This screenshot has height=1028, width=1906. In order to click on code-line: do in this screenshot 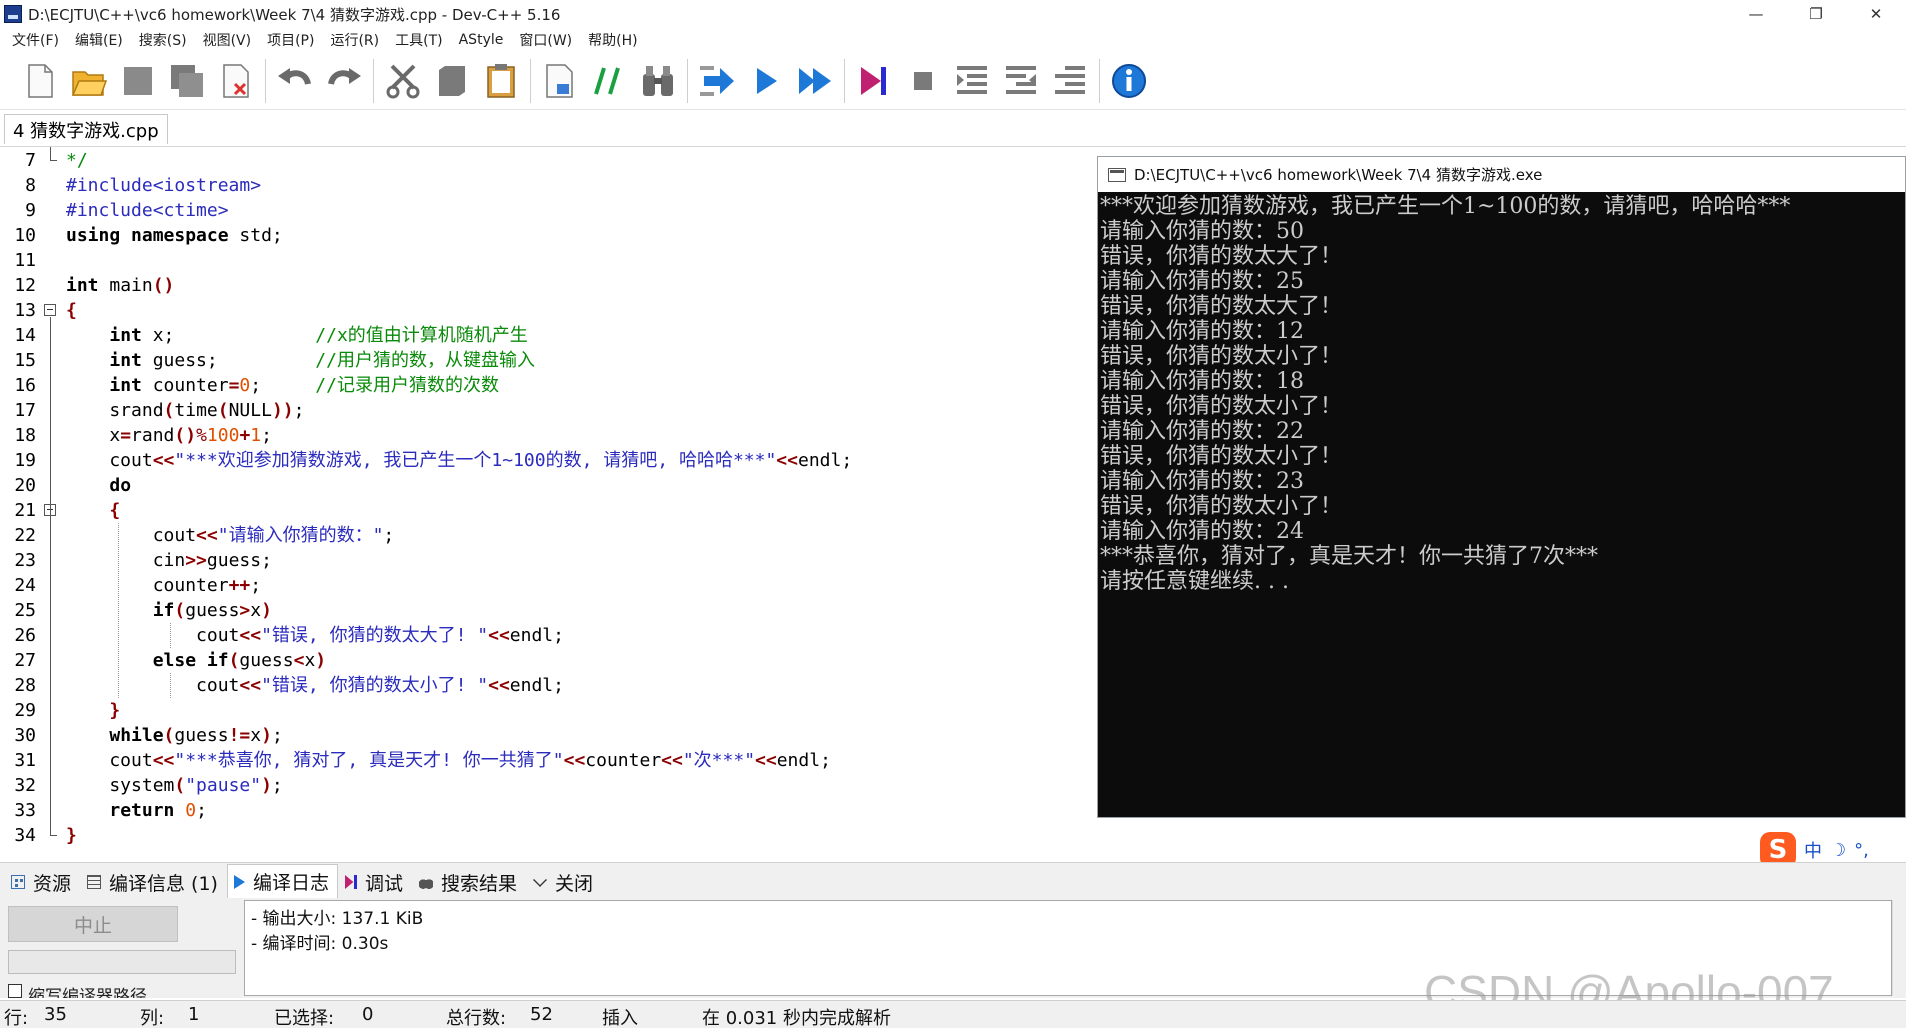, I will do `click(98, 485)`.